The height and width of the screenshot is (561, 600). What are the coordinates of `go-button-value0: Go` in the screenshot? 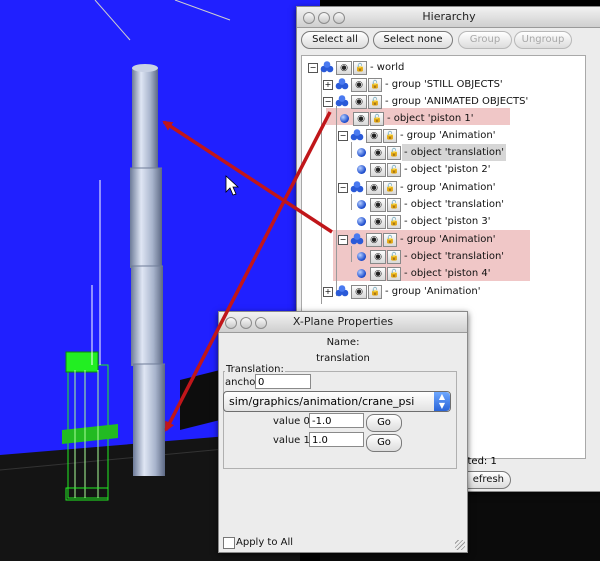 It's located at (384, 423).